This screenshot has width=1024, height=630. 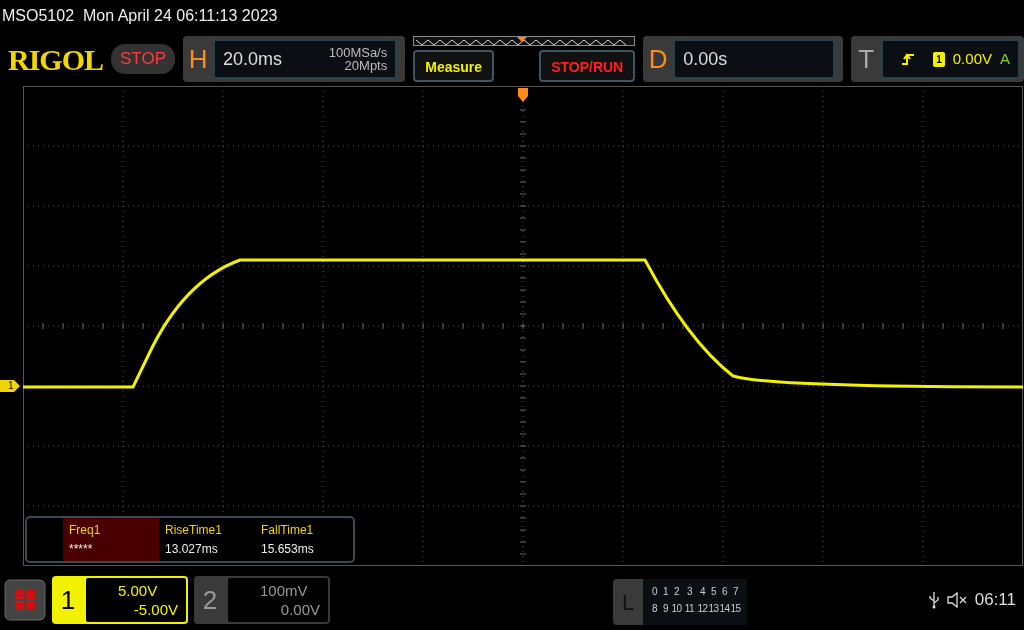 What do you see at coordinates (284, 590) in the screenshot?
I see `channel-scale: 100mV` at bounding box center [284, 590].